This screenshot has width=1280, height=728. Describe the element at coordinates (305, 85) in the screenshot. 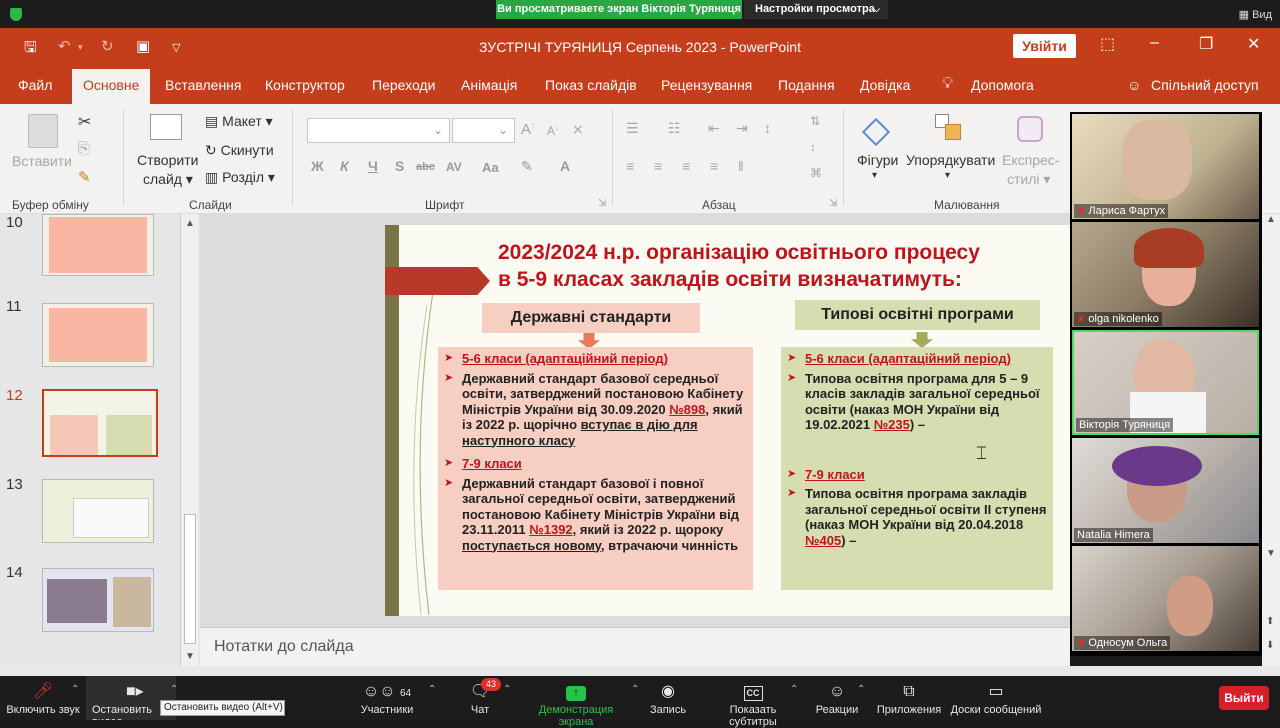

I see `tab-design: Конструктор` at that location.